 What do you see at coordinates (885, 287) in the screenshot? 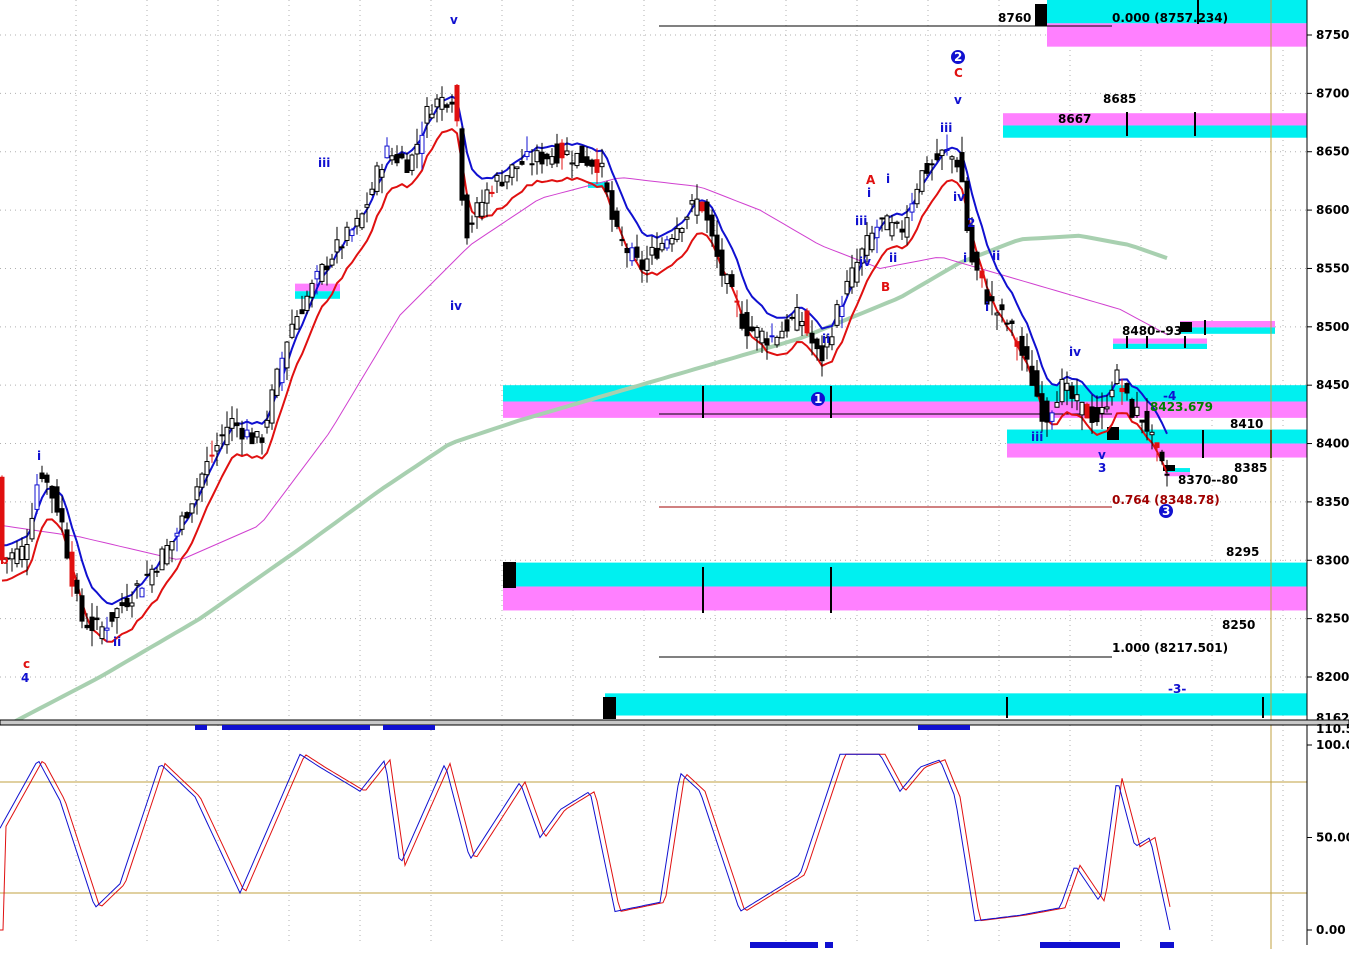
I see `wave-label: B` at bounding box center [885, 287].